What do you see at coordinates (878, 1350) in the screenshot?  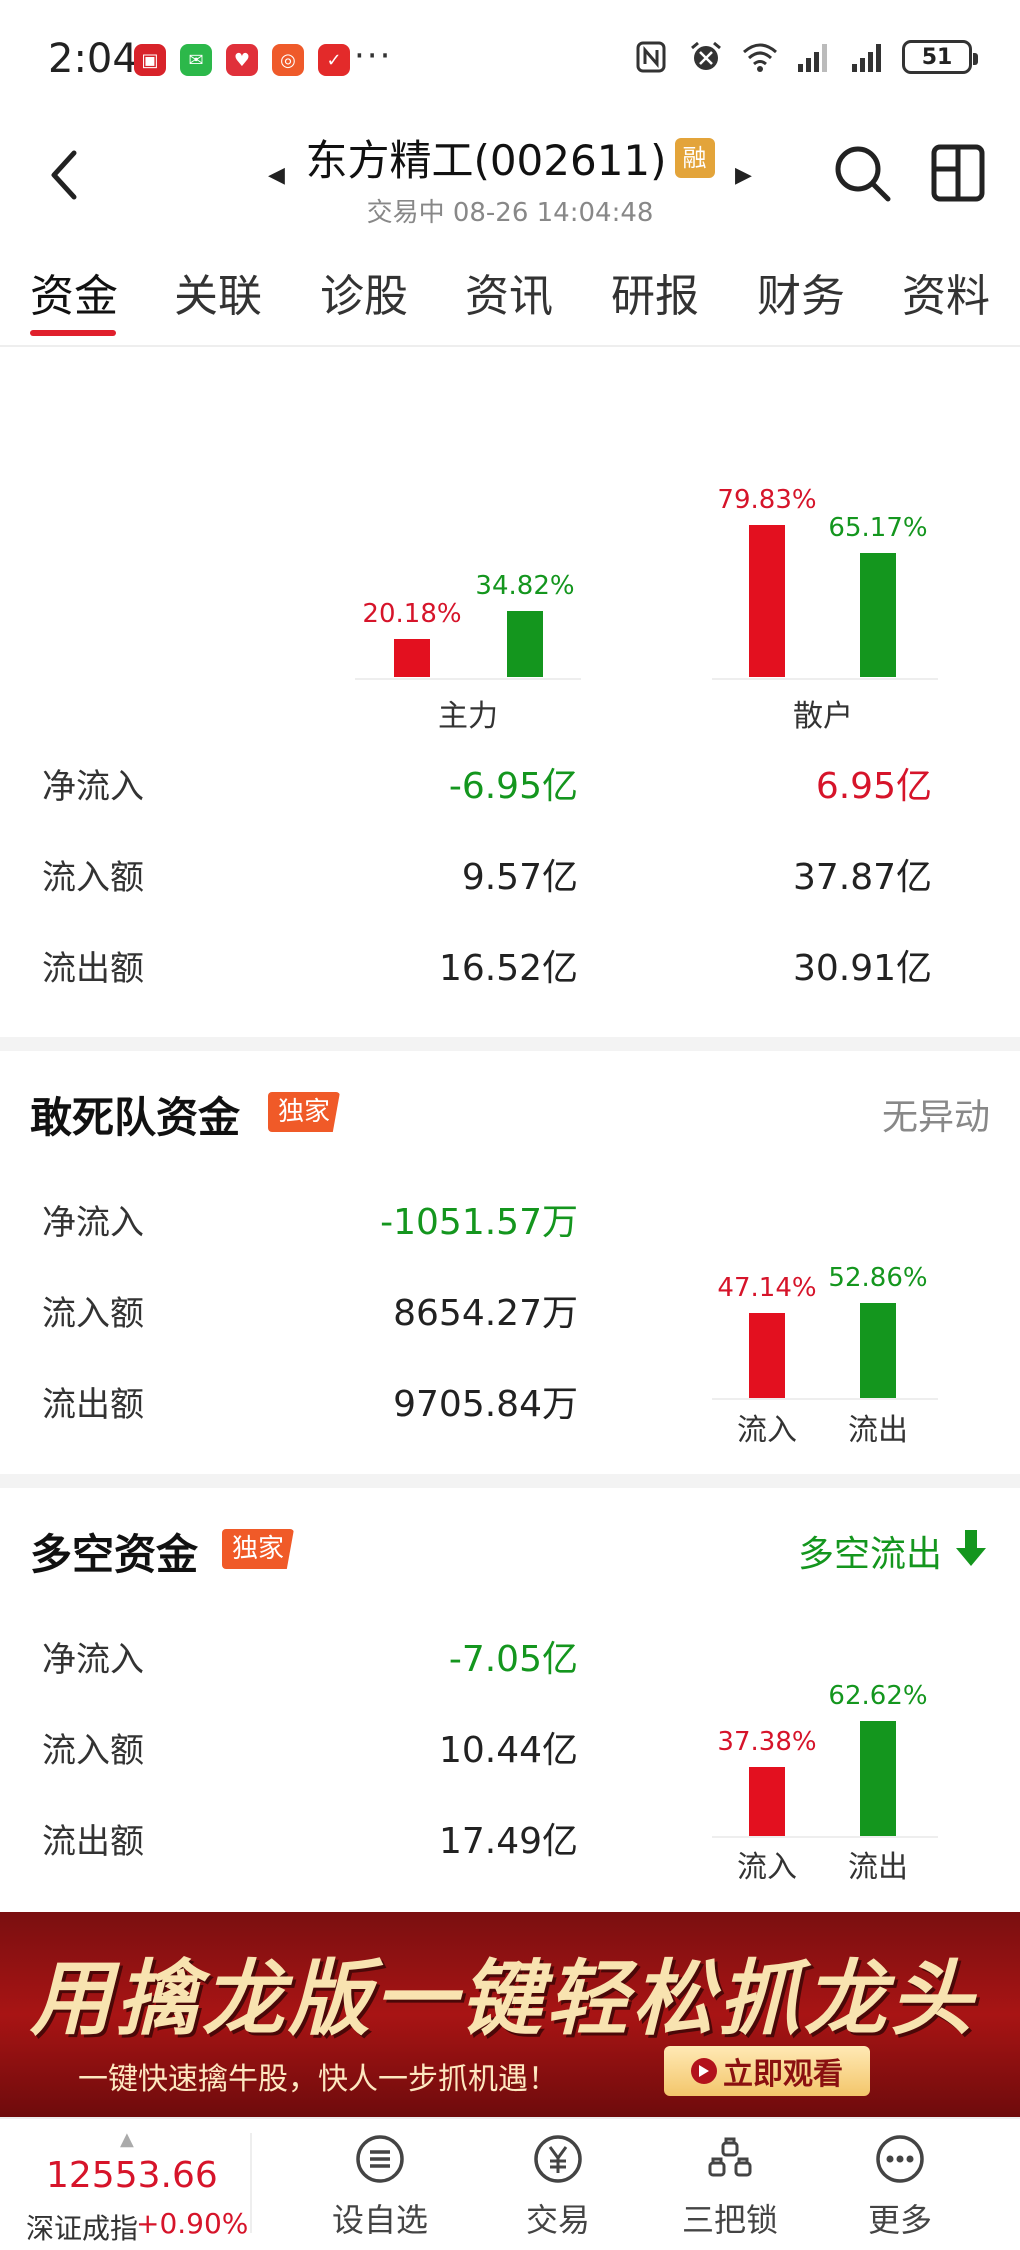 I see `dtd-1-bar` at bounding box center [878, 1350].